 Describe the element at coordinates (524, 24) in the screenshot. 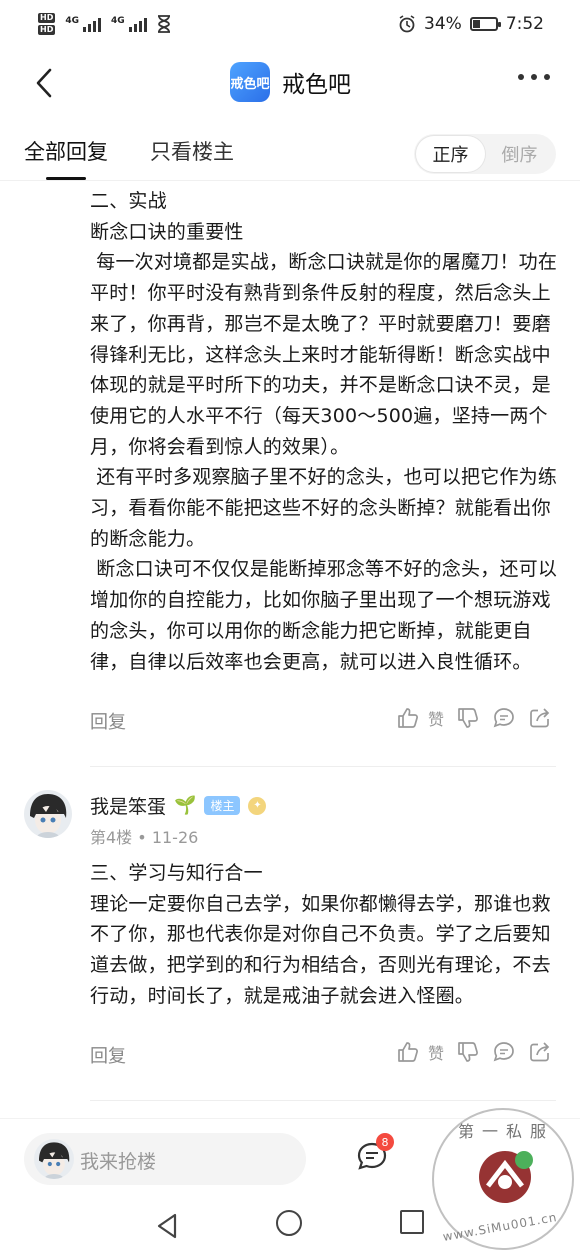

I see `clock: 7:52` at that location.